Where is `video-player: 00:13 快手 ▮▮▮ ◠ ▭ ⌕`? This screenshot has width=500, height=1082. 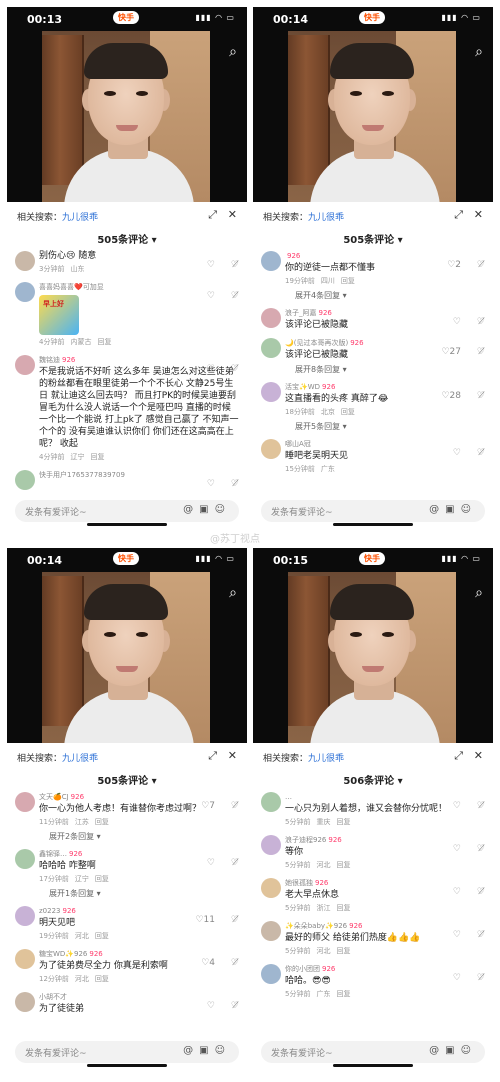
video-player: 00:13 快手 ▮▮▮ ◠ ▭ ⌕ is located at coordinates (127, 104).